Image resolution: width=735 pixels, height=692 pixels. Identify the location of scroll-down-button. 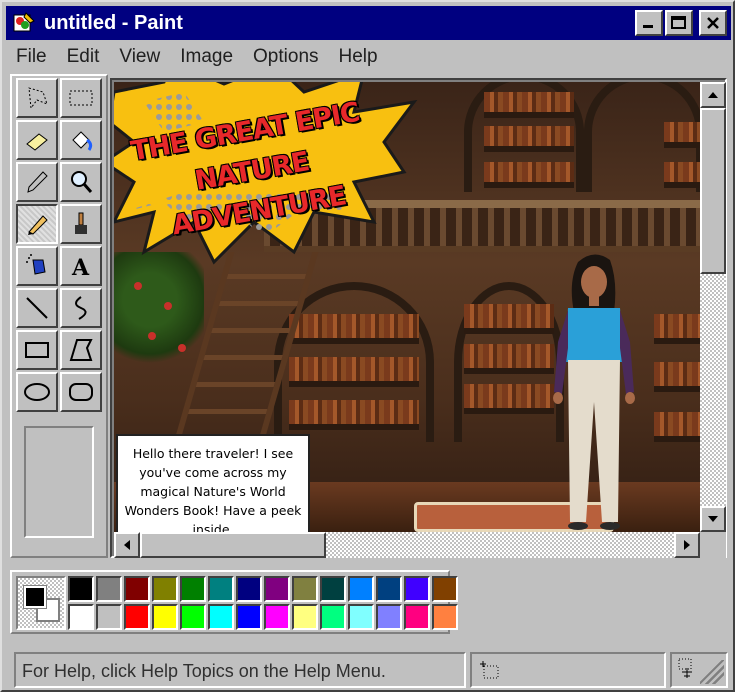
(713, 519).